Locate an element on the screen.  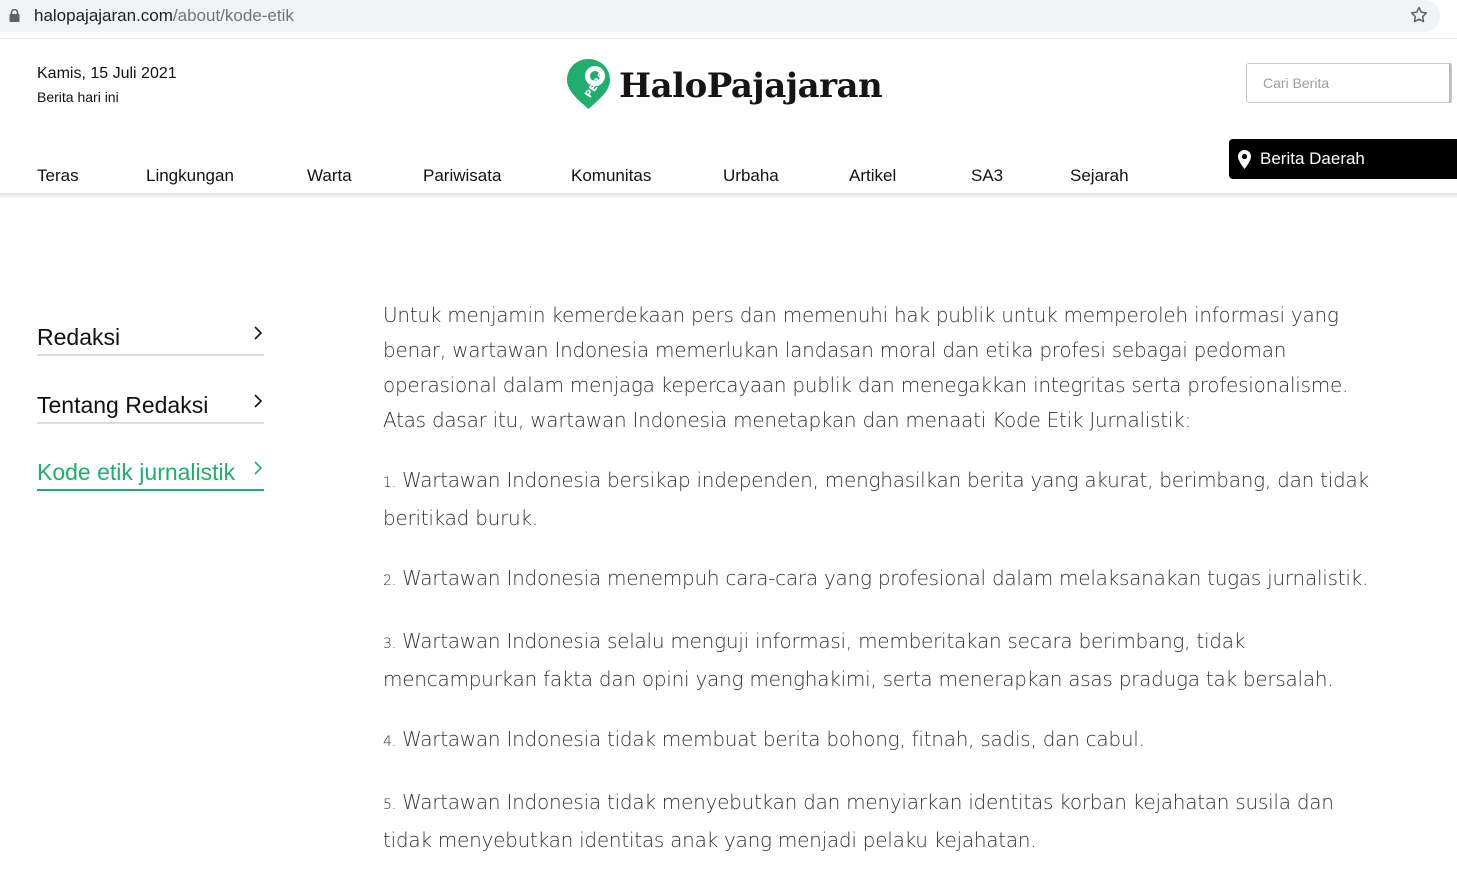
url-text: halopajajaran.com/about/kode-etik is located at coordinates (164, 16).